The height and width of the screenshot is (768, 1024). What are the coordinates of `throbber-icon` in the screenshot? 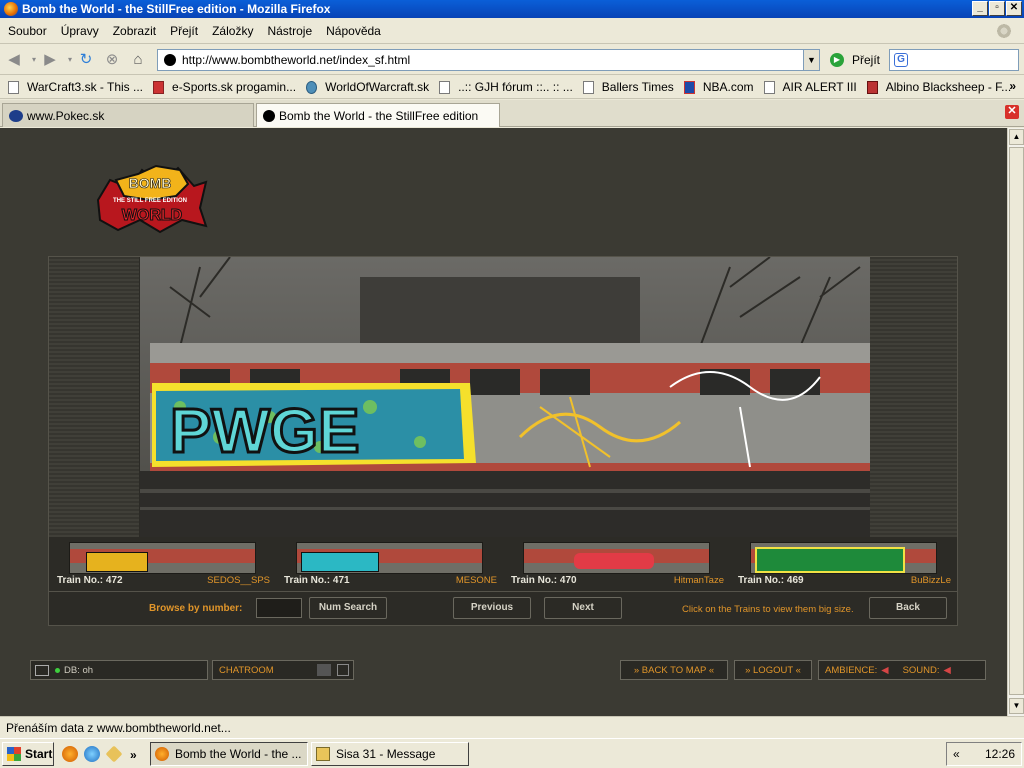 It's located at (1004, 31).